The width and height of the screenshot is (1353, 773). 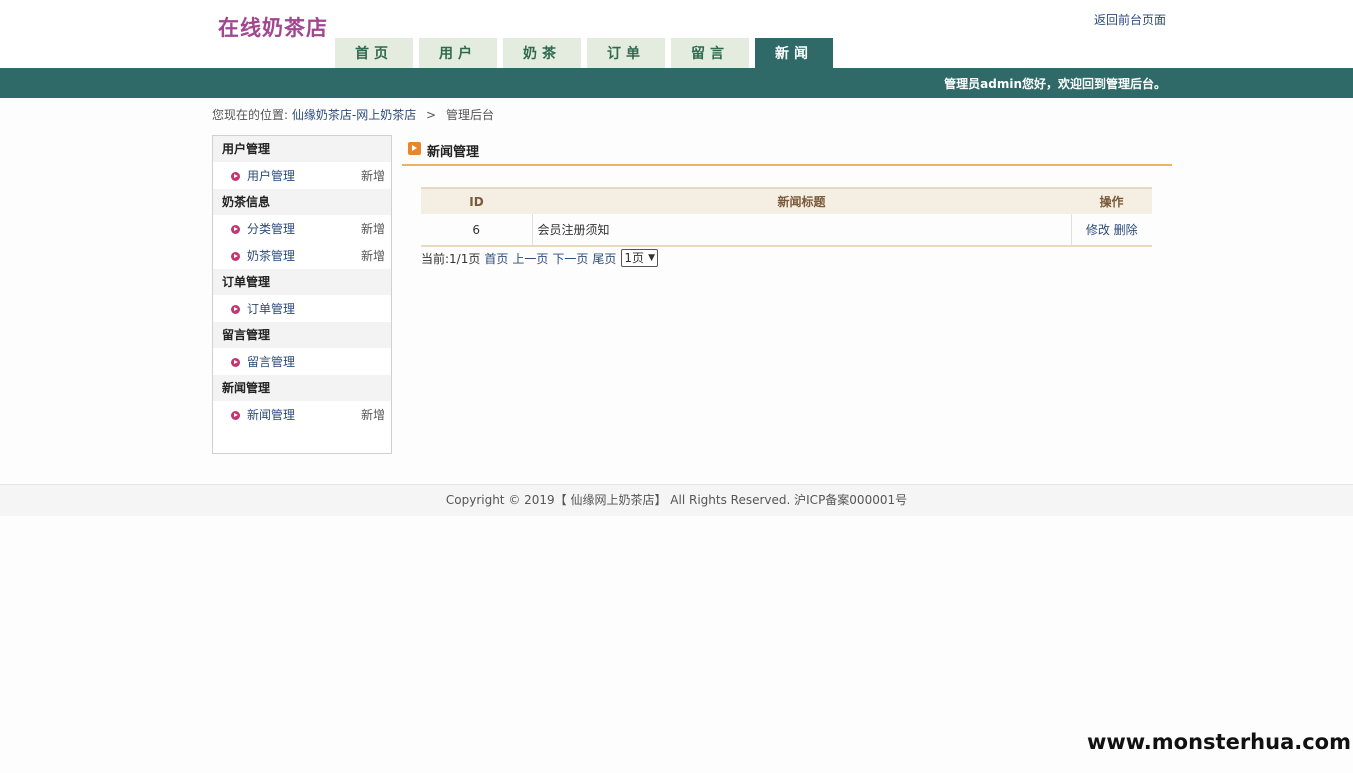 What do you see at coordinates (302, 414) in the screenshot?
I see `sidebar-item-news-manage: 新闻管理 新增` at bounding box center [302, 414].